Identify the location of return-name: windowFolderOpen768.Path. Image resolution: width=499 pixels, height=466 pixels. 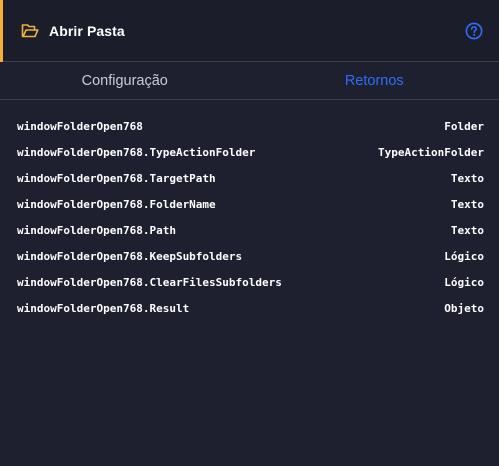
(96, 230).